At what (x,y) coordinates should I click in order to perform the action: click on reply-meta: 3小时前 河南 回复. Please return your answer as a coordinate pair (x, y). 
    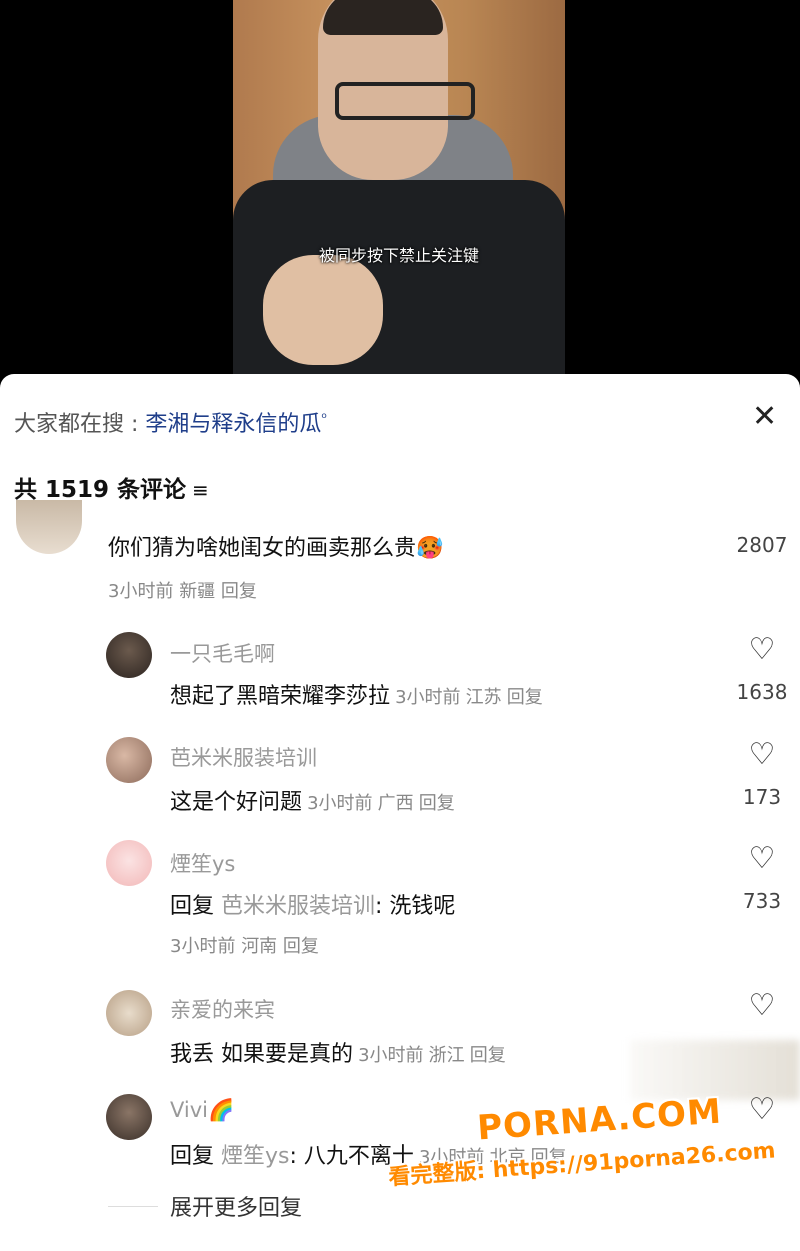
    Looking at the image, I should click on (244, 945).